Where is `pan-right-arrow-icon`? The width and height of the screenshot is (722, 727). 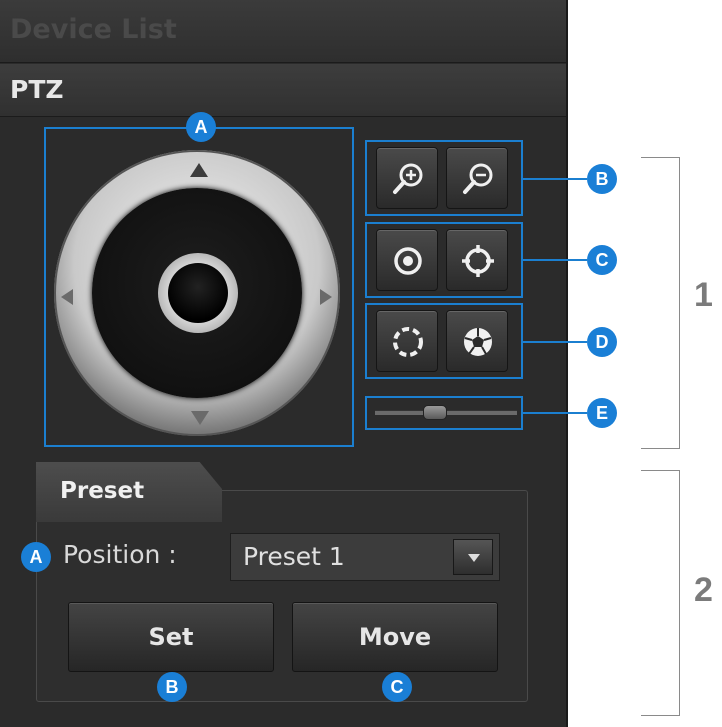 pan-right-arrow-icon is located at coordinates (326, 297).